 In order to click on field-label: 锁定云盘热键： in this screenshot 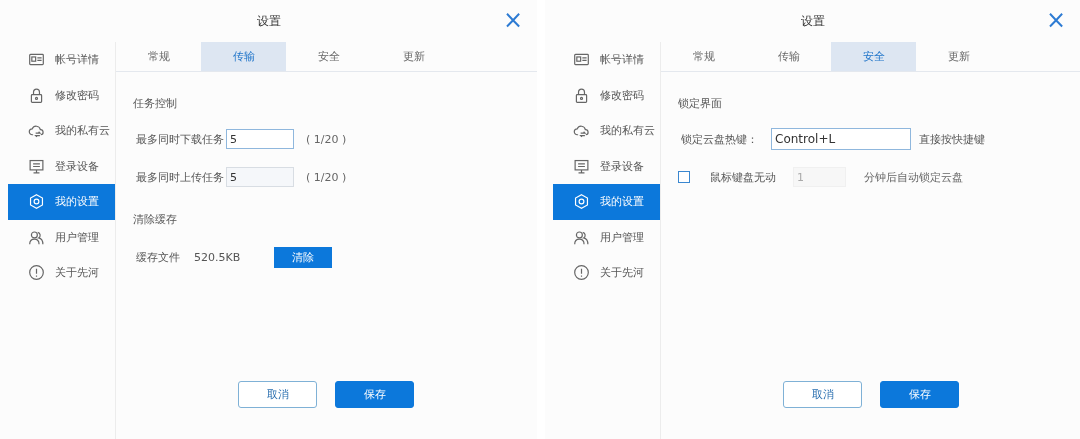, I will do `click(720, 139)`.